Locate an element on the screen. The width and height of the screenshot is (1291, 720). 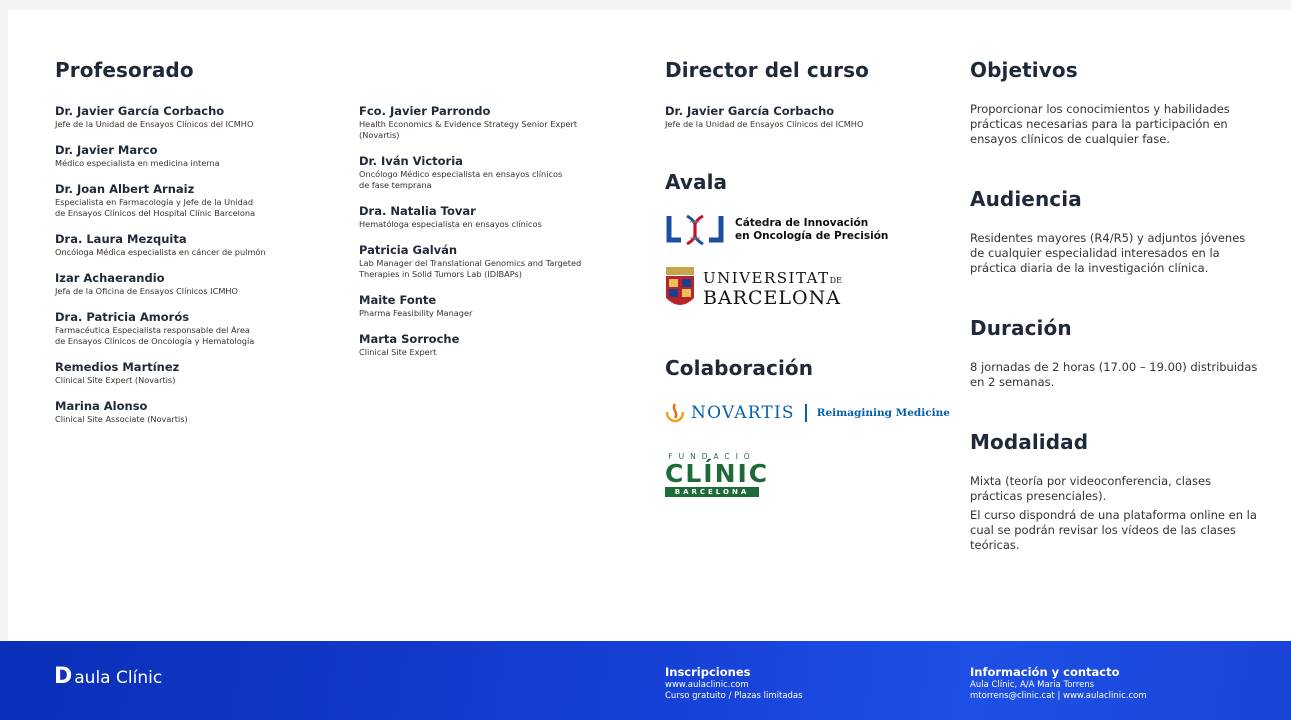
person-role: Médico especialista en medicina interna is located at coordinates (137, 163).